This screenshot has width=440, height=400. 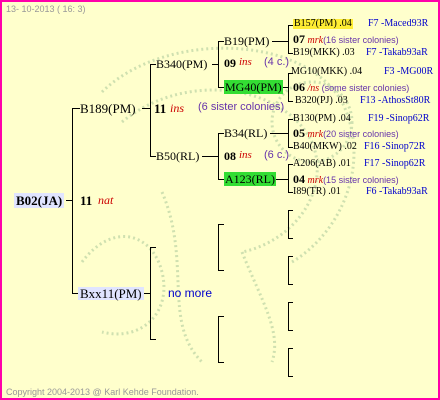 I want to click on gen4-queen: I89(TR) .01, so click(x=317, y=192).